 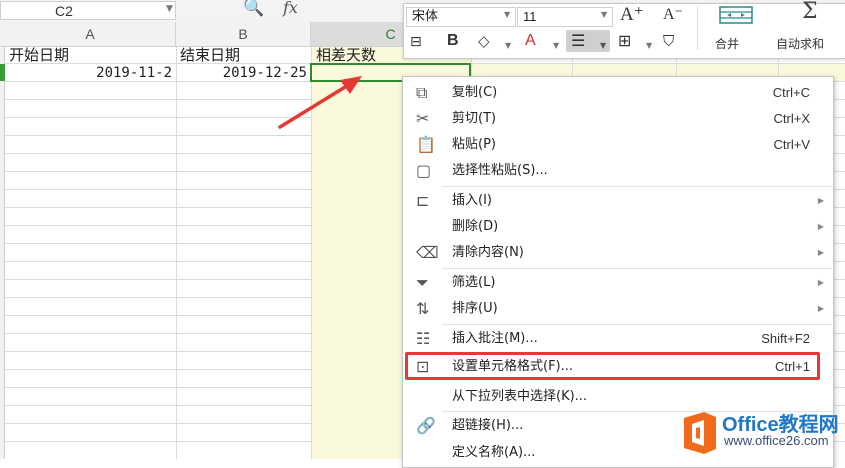 I want to click on sort-icon: ⇅, so click(x=423, y=308).